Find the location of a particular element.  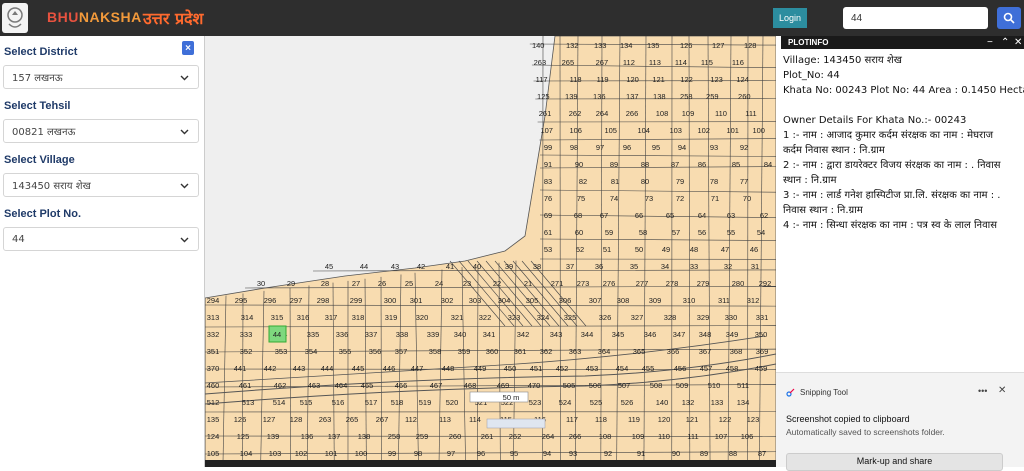

plot-number-label: 455 is located at coordinates (648, 368).